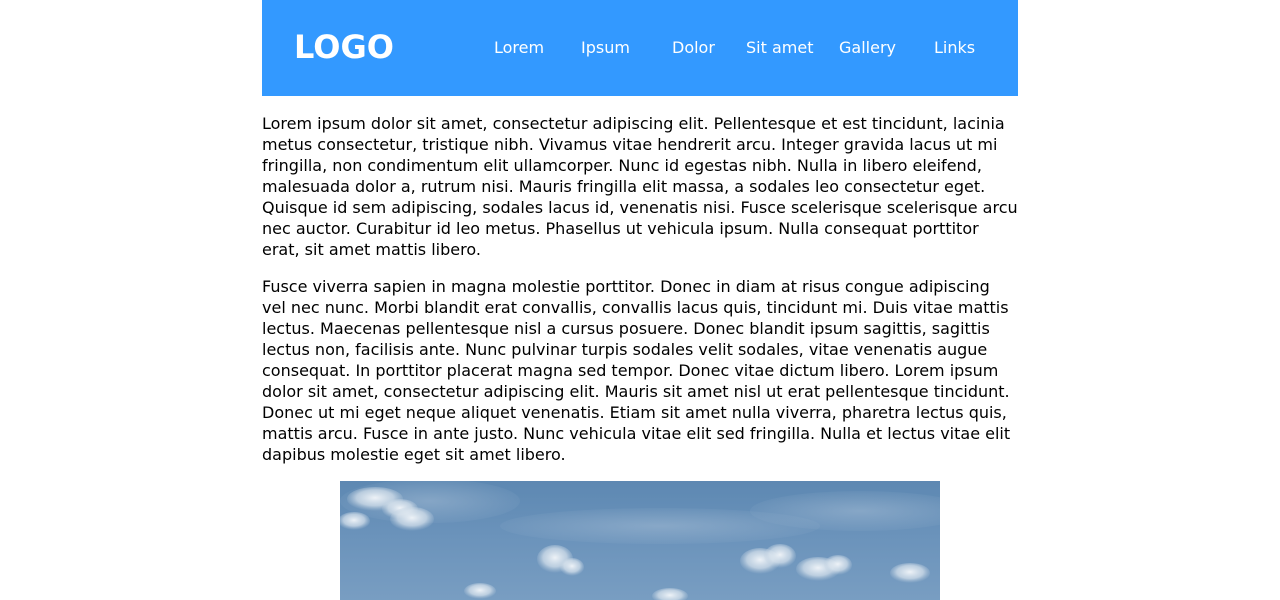  Describe the element at coordinates (740, 48) in the screenshot. I see `main-nav: Lorem Ipsum Dolor Sit amet Gallery Links` at that location.